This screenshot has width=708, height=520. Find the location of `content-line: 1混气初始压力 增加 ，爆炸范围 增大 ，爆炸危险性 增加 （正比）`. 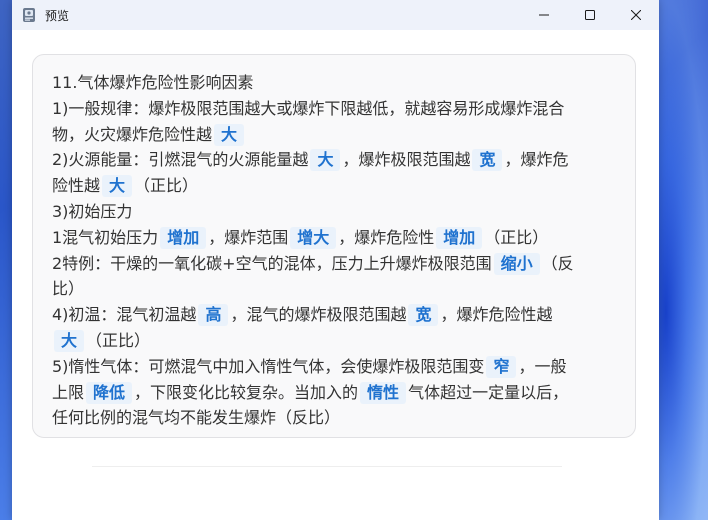

content-line: 1混气初始压力 增加 ，爆炸范围 增大 ，爆炸危险性 增加 （正比） is located at coordinates (300, 237).